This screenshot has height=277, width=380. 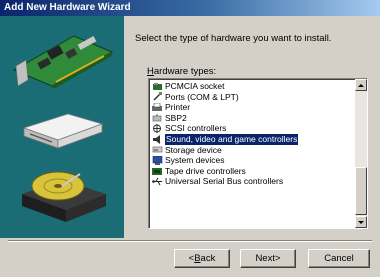 I want to click on sound-speaker-icon, so click(x=157, y=139).